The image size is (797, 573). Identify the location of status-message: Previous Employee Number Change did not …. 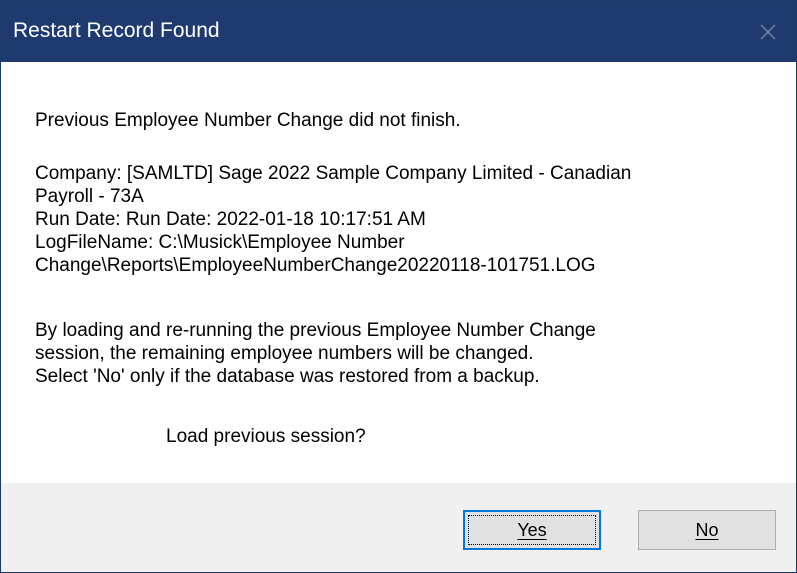
(248, 120).